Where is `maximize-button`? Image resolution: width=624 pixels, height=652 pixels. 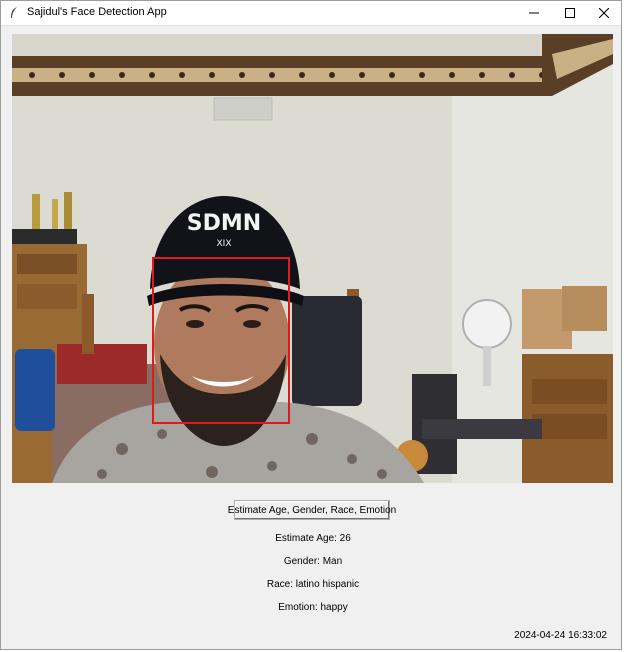
maximize-button is located at coordinates (570, 13).